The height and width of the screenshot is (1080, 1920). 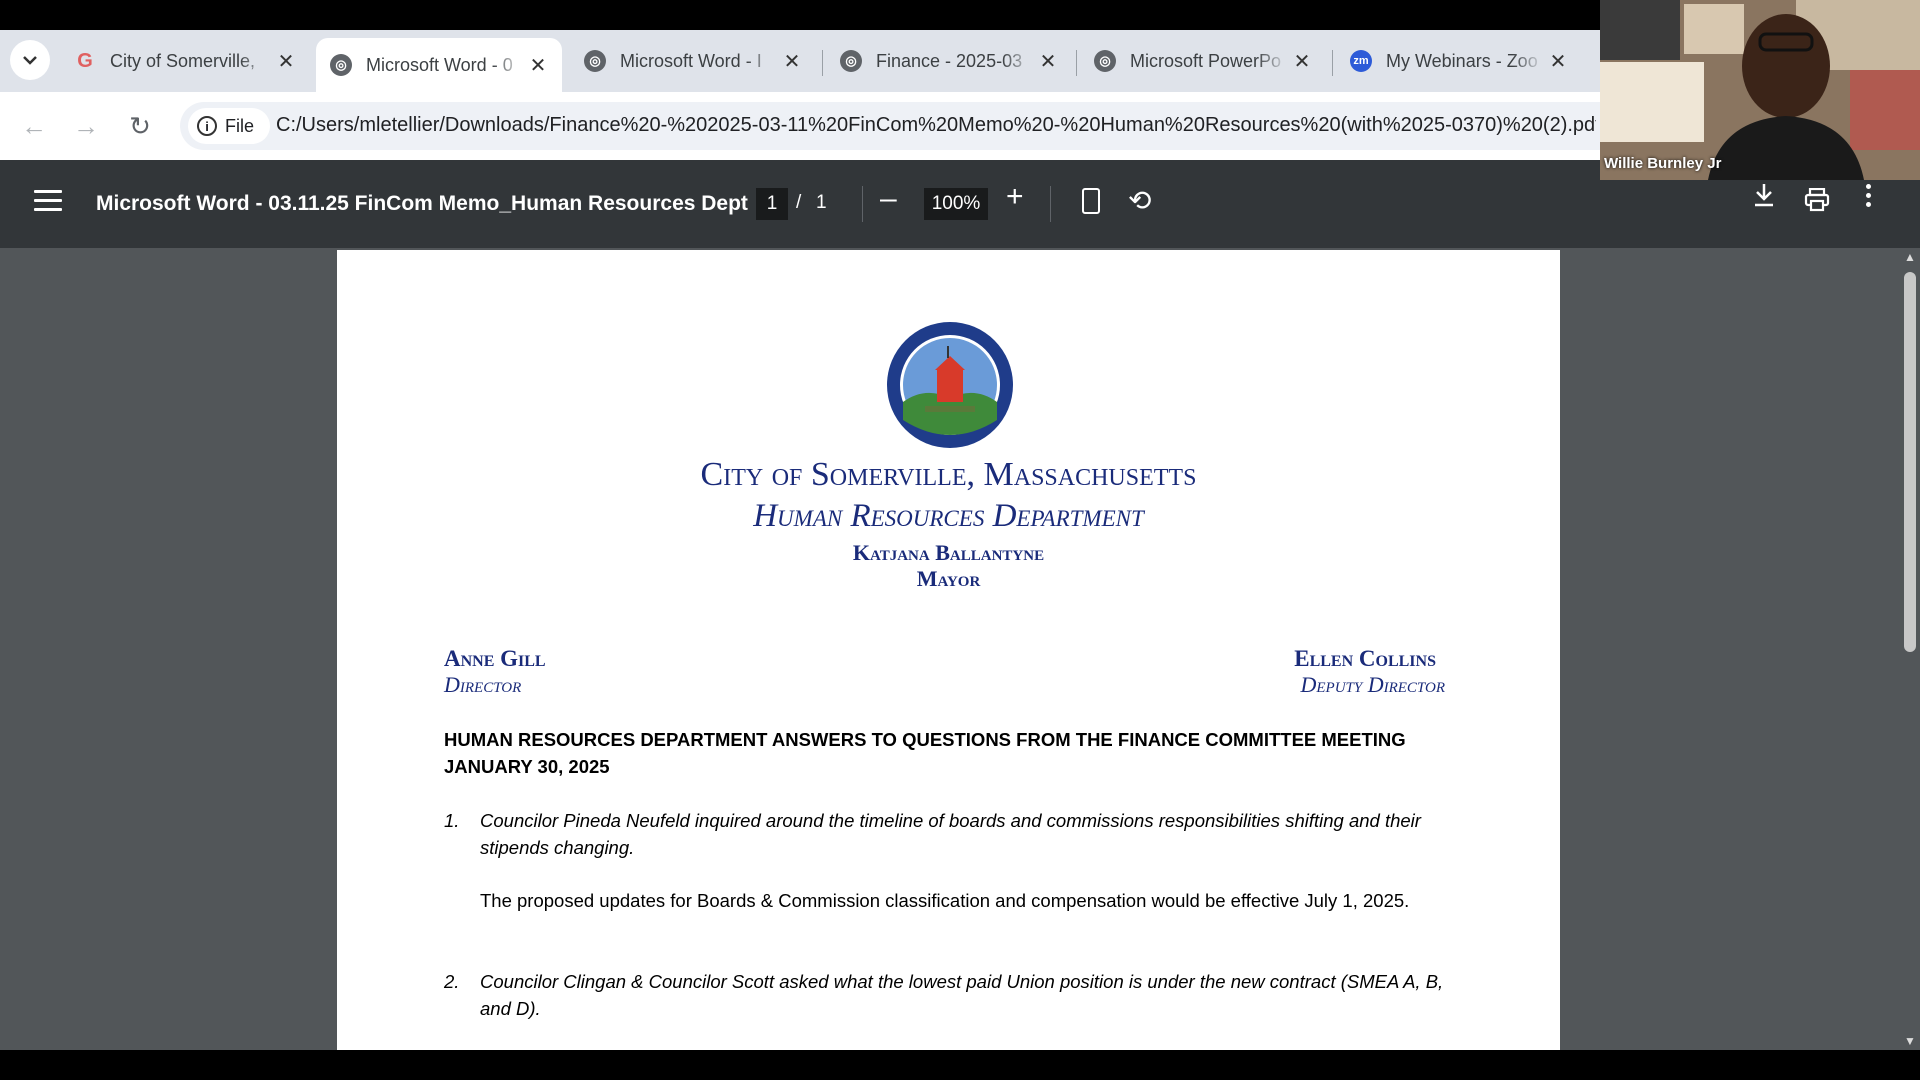 What do you see at coordinates (48, 203) in the screenshot?
I see `menu-icon` at bounding box center [48, 203].